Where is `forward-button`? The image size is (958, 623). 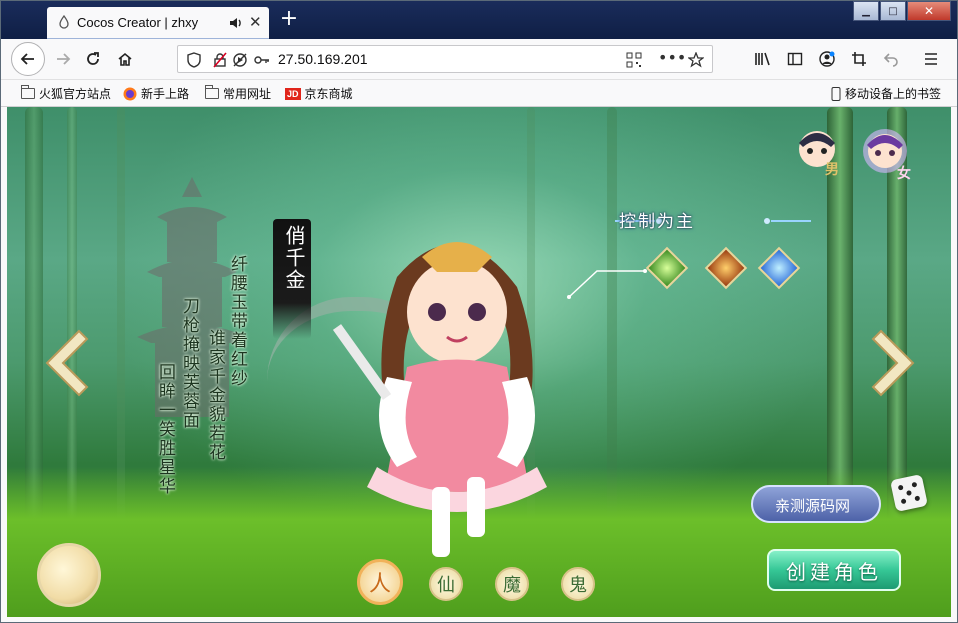
forward-button is located at coordinates (63, 59).